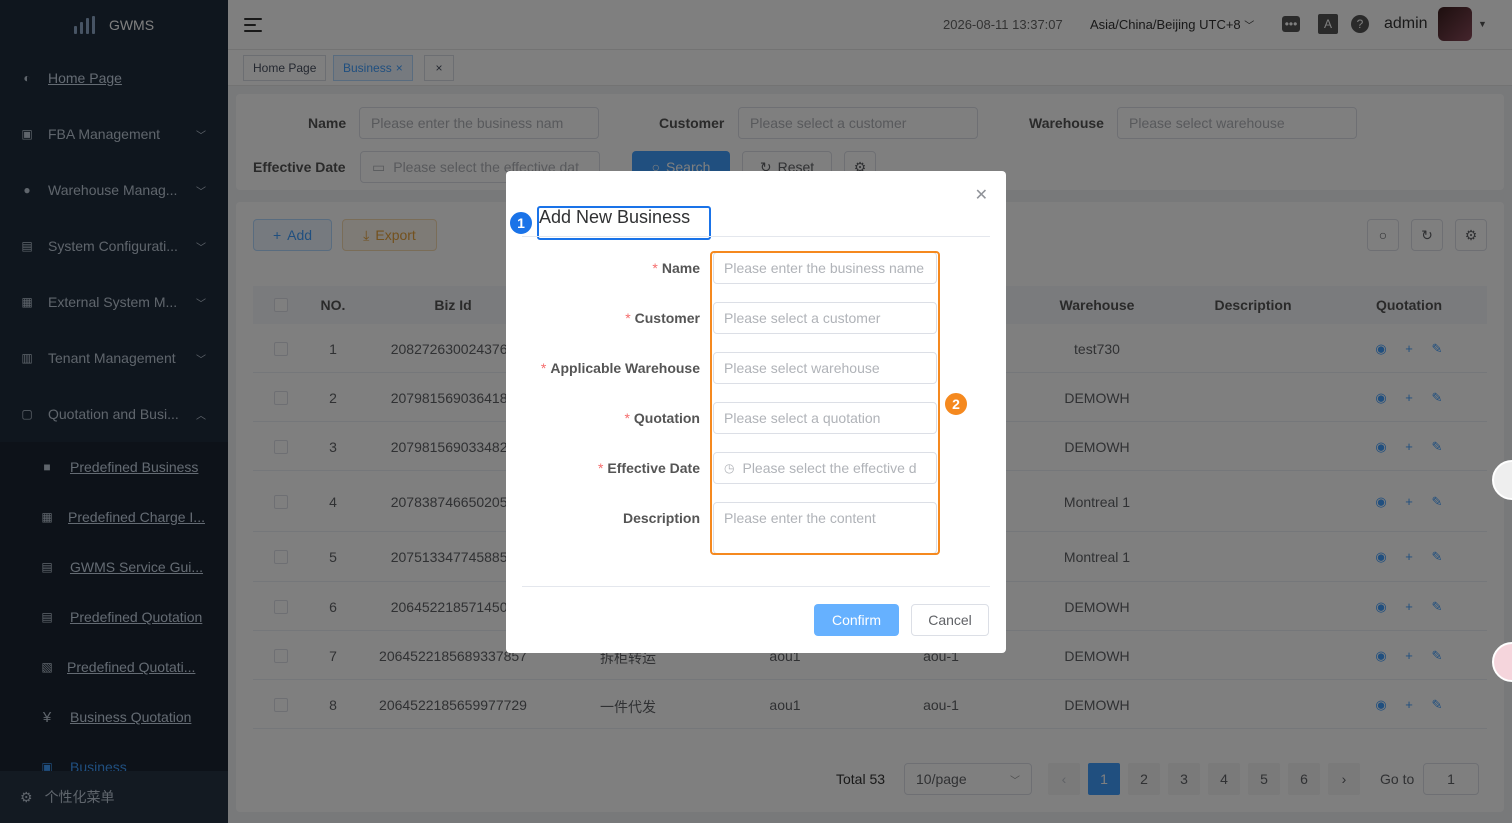 This screenshot has width=1512, height=823. I want to click on field-quotation-label: * Quotation, so click(662, 418).